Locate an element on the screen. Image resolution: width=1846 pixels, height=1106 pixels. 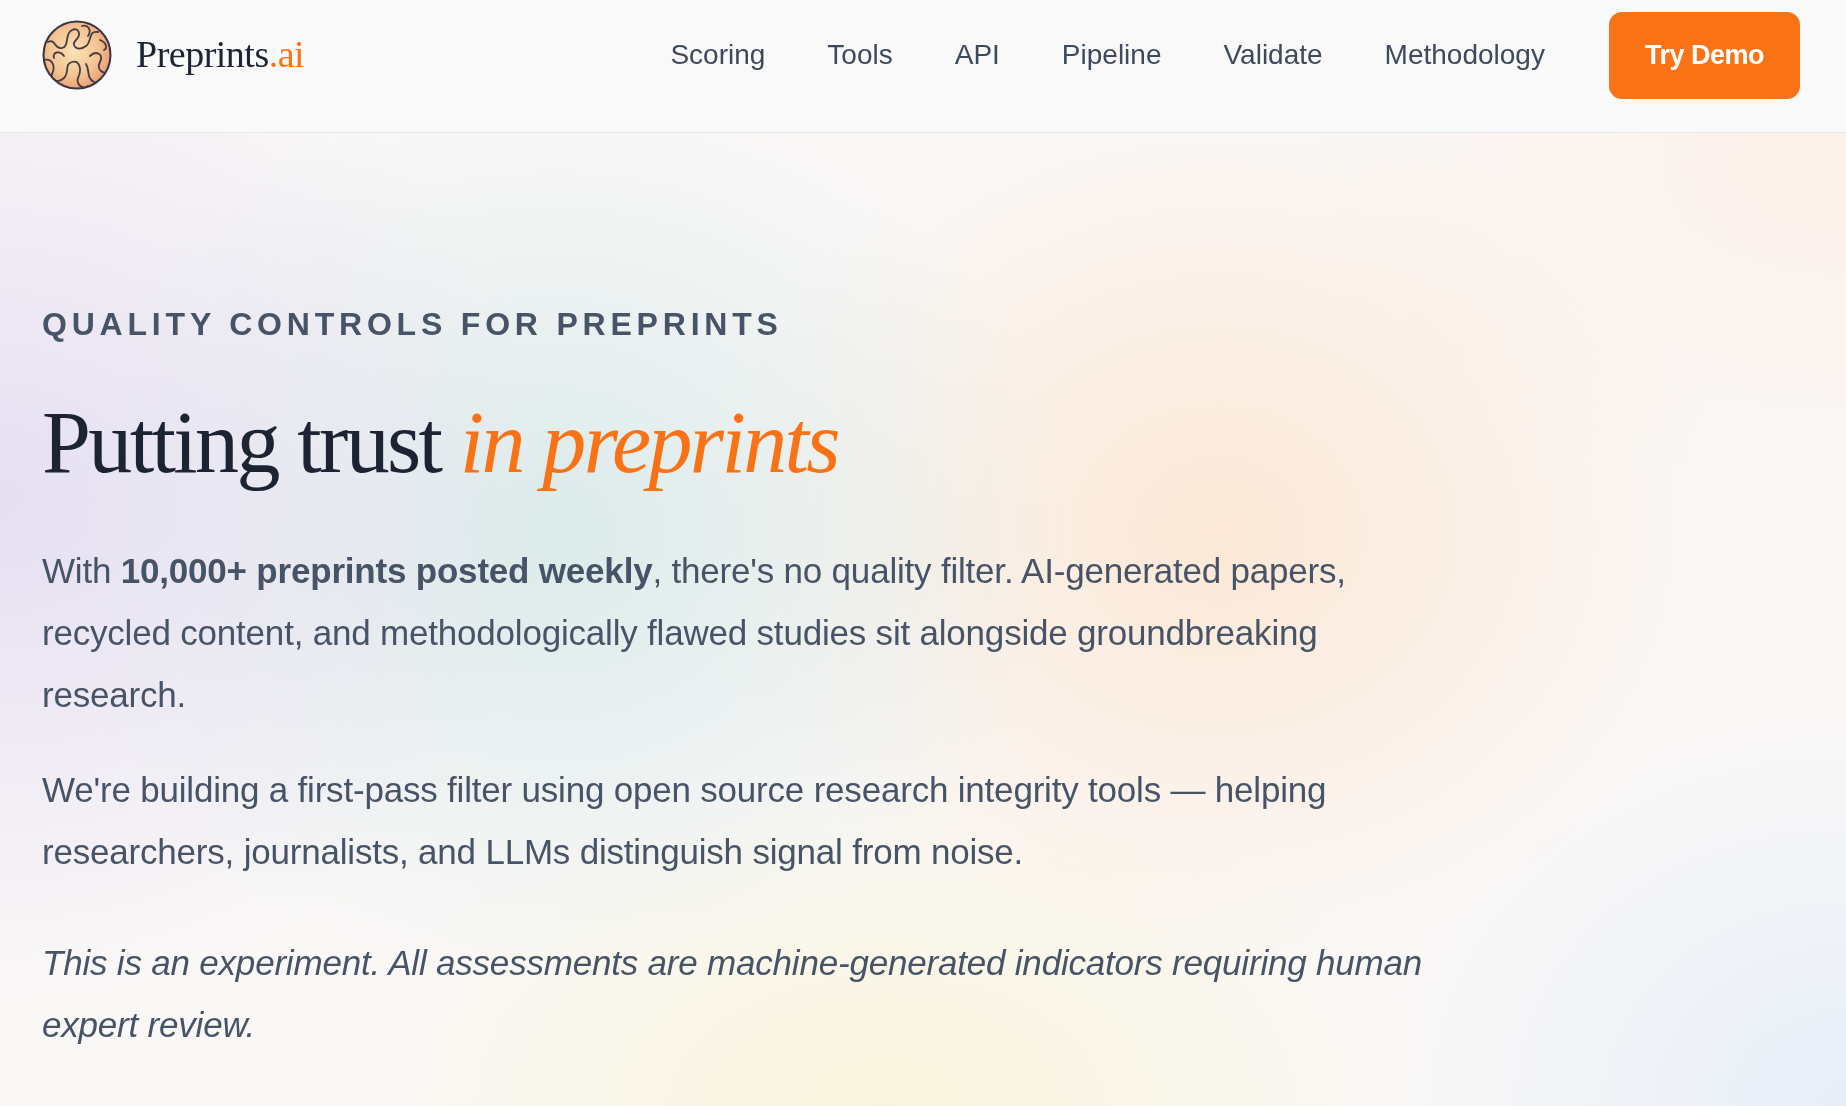
hero-heading: Putting trust in preprints is located at coordinates (440, 444).